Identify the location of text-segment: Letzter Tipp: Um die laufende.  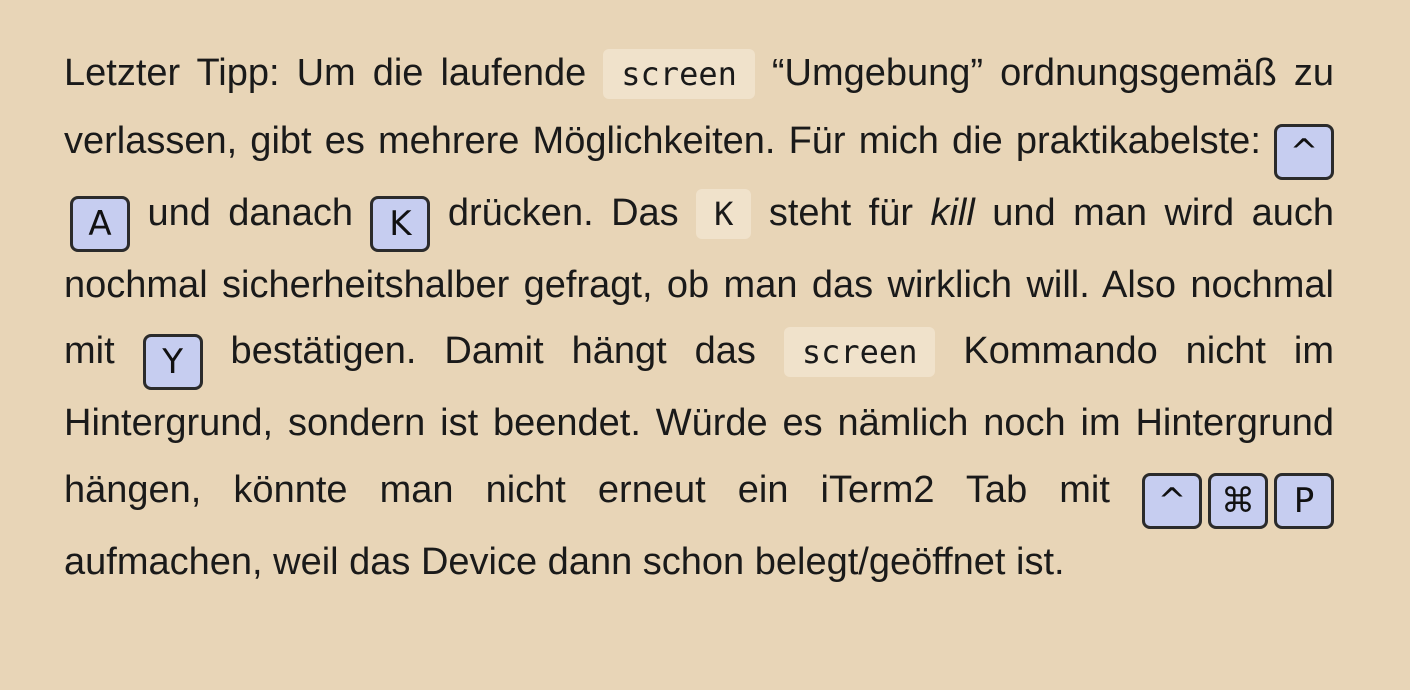
(334, 73).